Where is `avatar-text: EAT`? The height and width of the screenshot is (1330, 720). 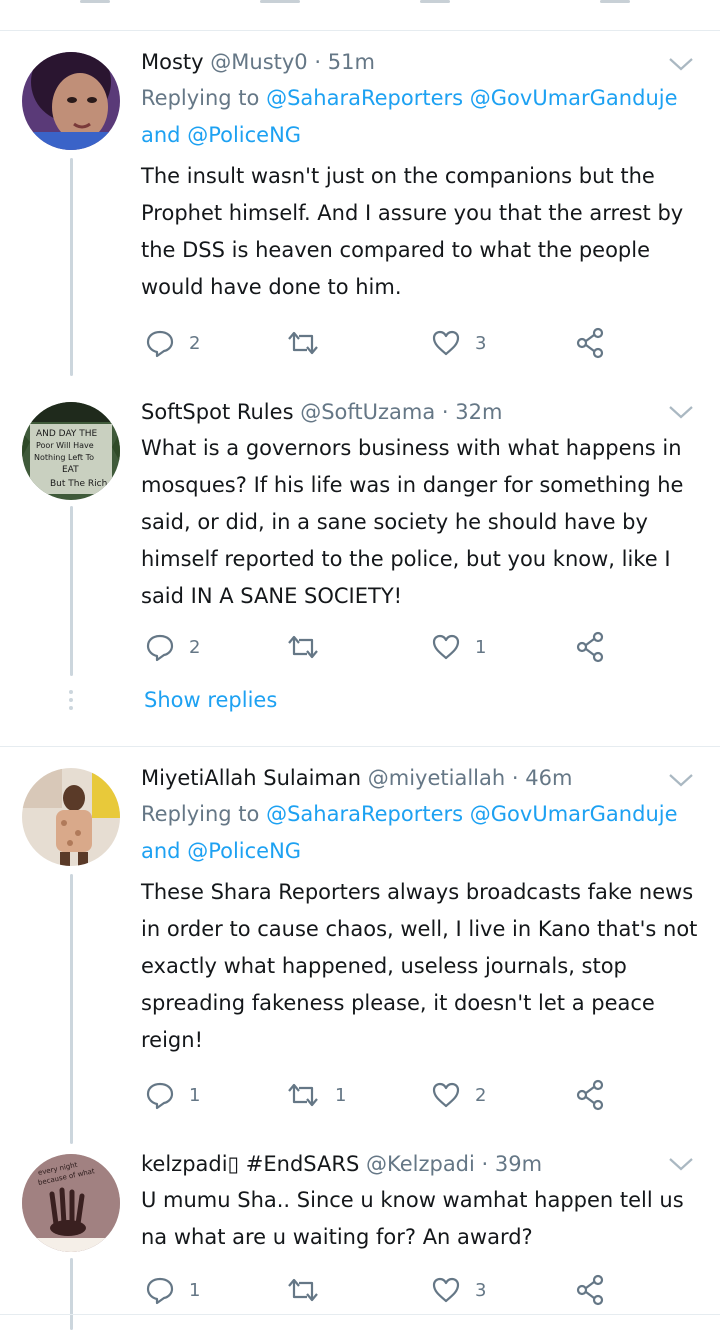
avatar-text: EAT is located at coordinates (70, 470).